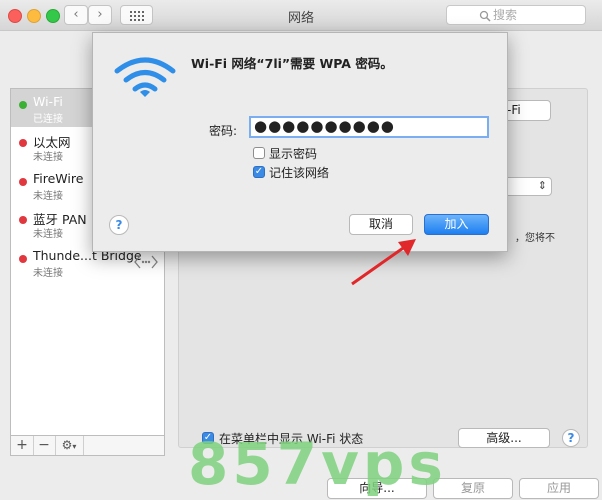  I want to click on wifi-icon, so click(145, 77).